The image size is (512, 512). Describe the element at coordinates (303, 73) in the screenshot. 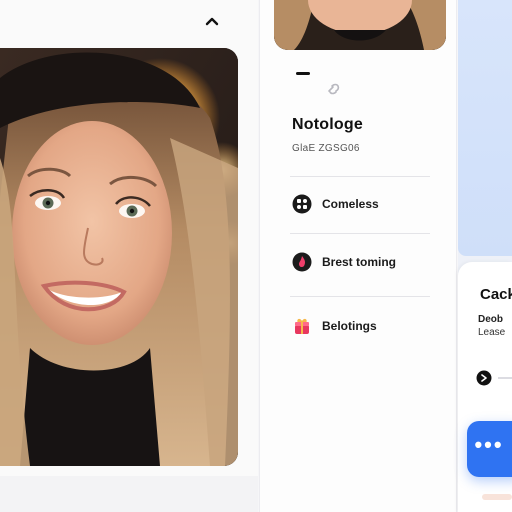

I see `minus-icon` at that location.